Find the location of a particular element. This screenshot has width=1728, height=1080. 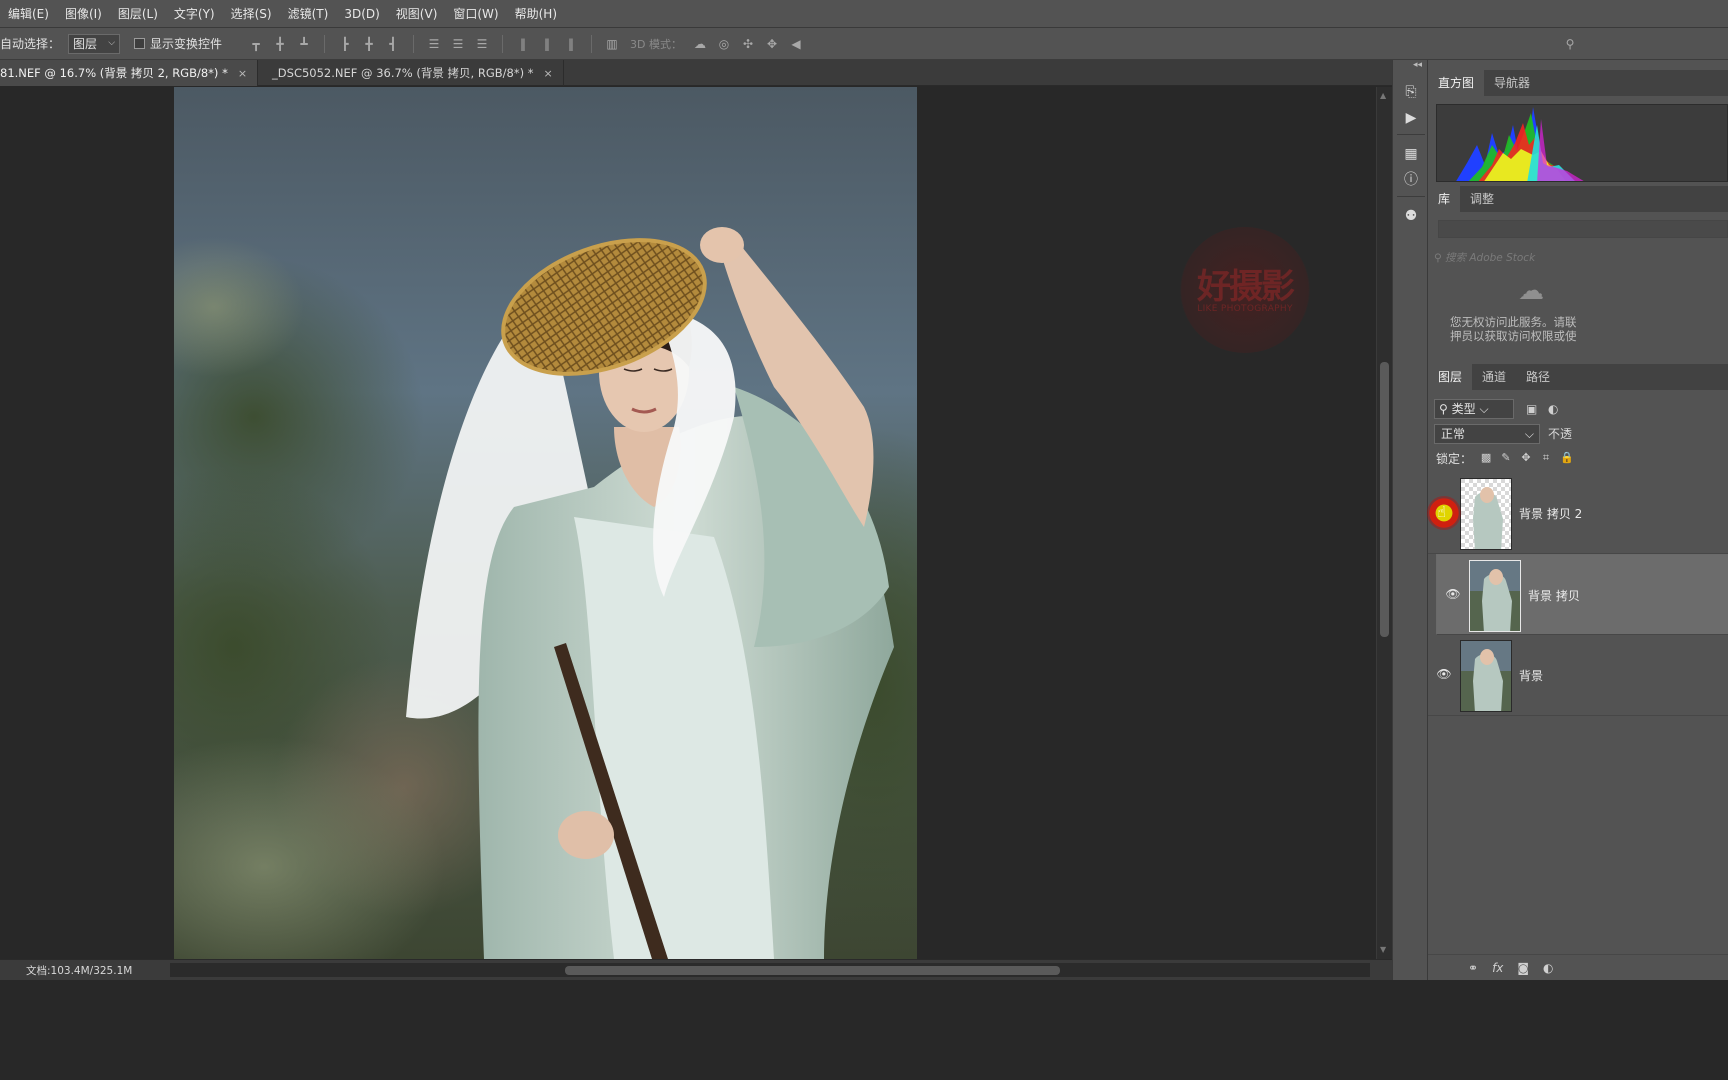

layer-row-selected: 👁 背景 拷贝 is located at coordinates (1582, 594).